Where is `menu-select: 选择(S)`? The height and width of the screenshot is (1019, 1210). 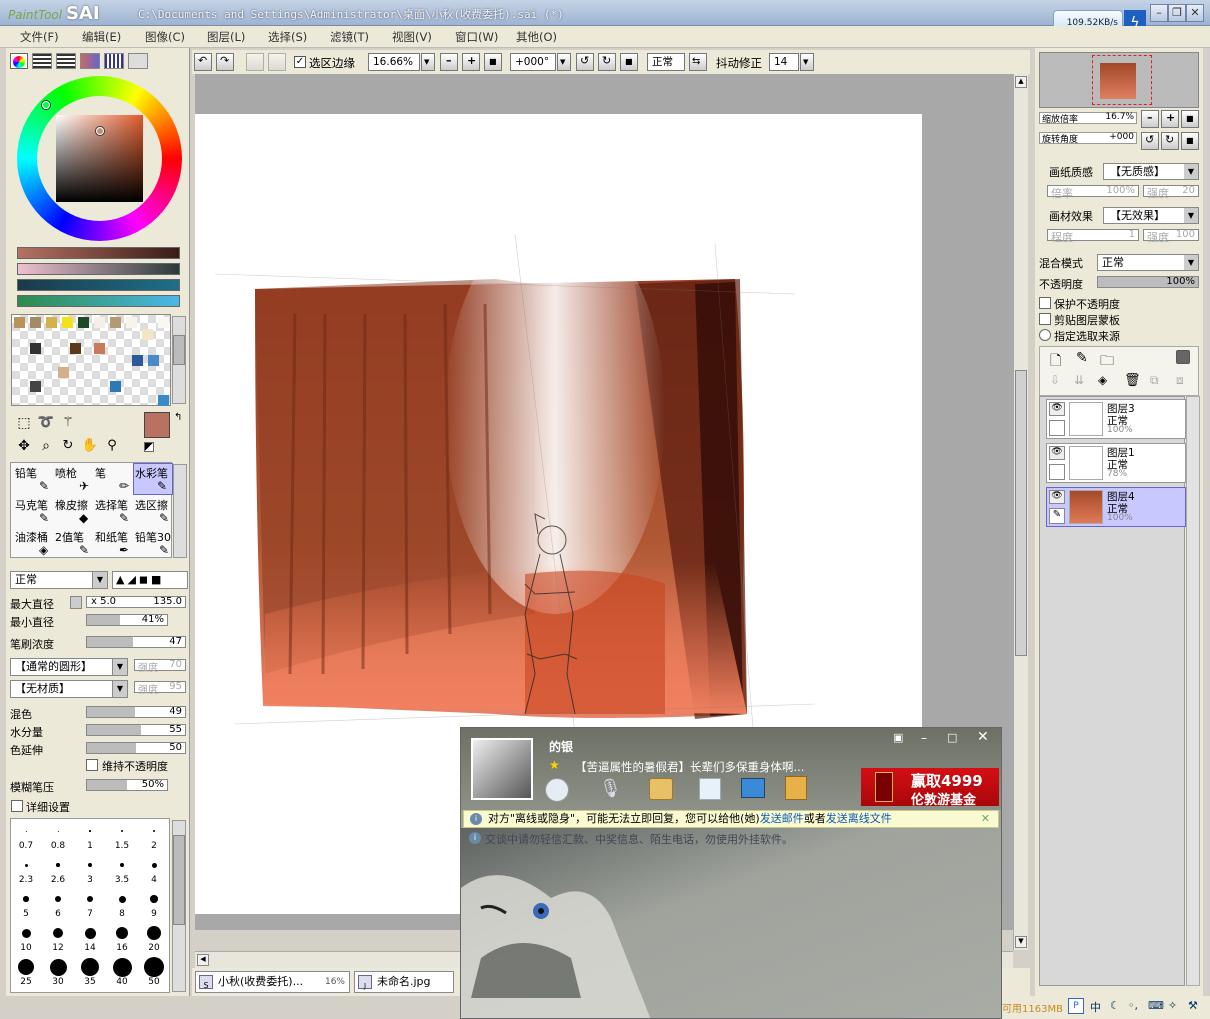 menu-select: 选择(S) is located at coordinates (287, 37).